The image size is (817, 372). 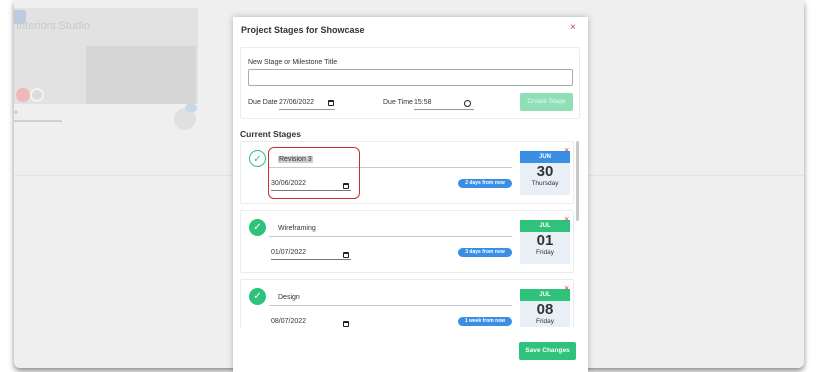 I want to click on stage-date-input: 01/07/2022, so click(x=311, y=253).